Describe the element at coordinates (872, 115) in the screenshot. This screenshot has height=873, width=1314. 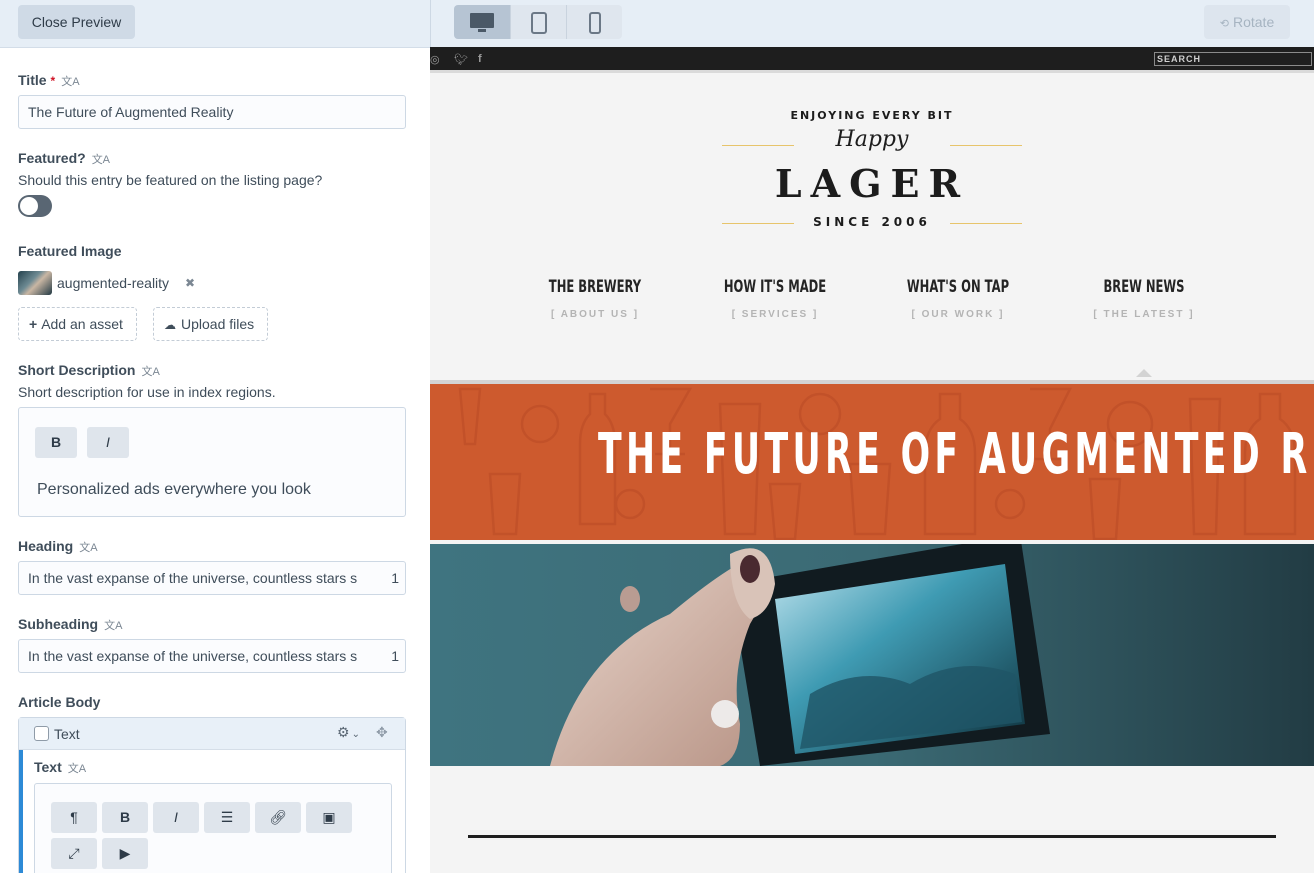
I see `logo-tagline: ENJOYING EVERY BIT` at that location.